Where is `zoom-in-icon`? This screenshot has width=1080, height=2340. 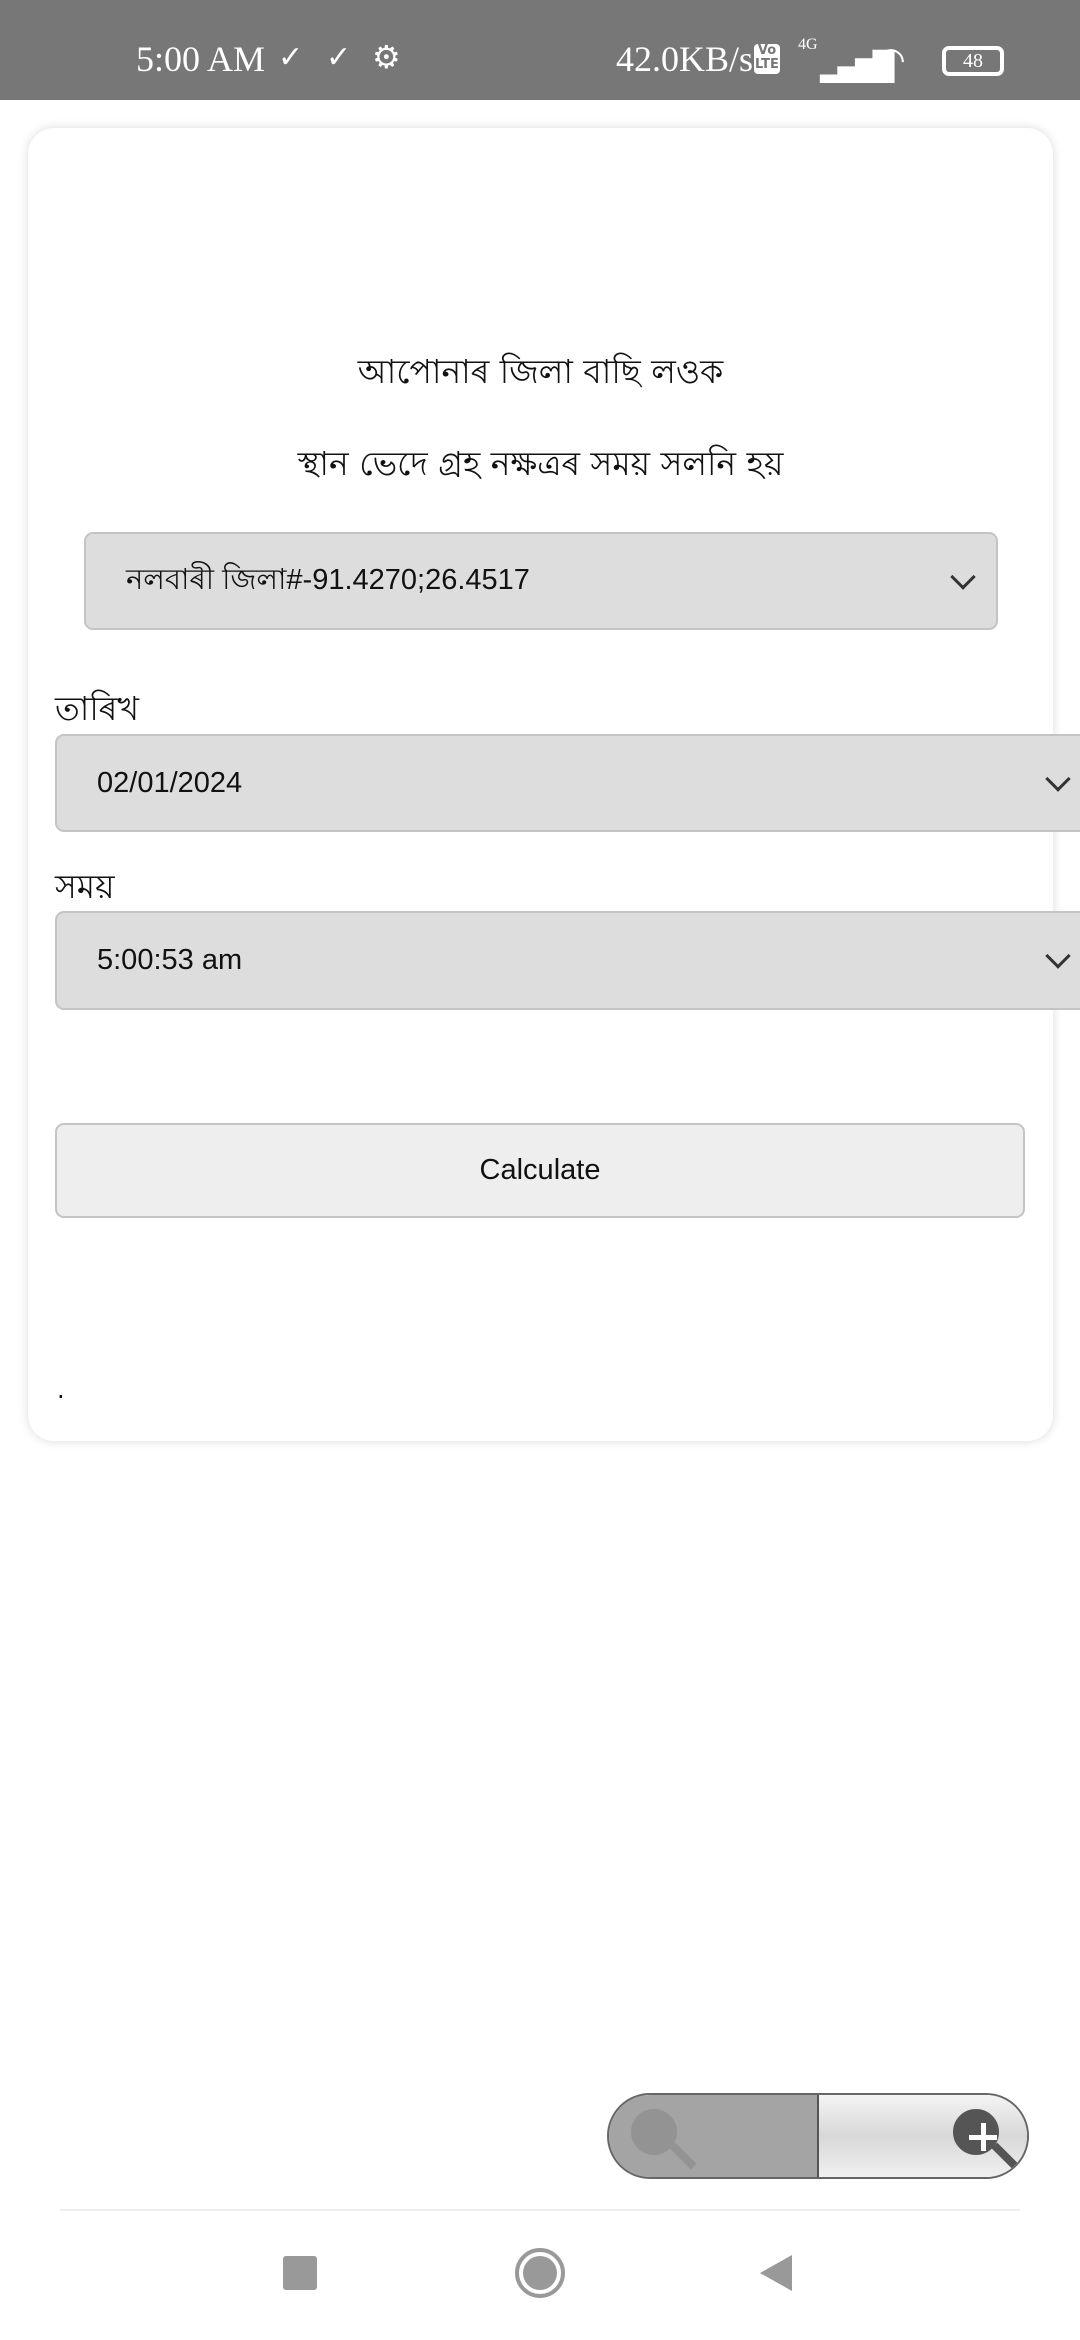 zoom-in-icon is located at coordinates (976, 2132).